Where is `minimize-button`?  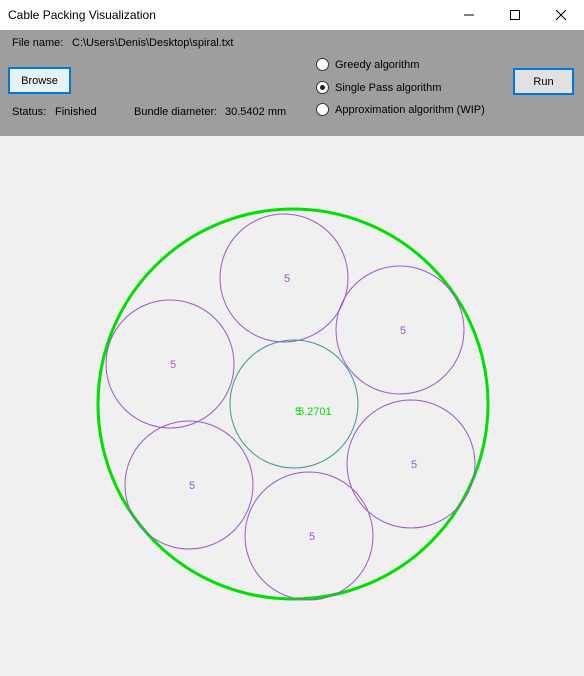 minimize-button is located at coordinates (469, 15).